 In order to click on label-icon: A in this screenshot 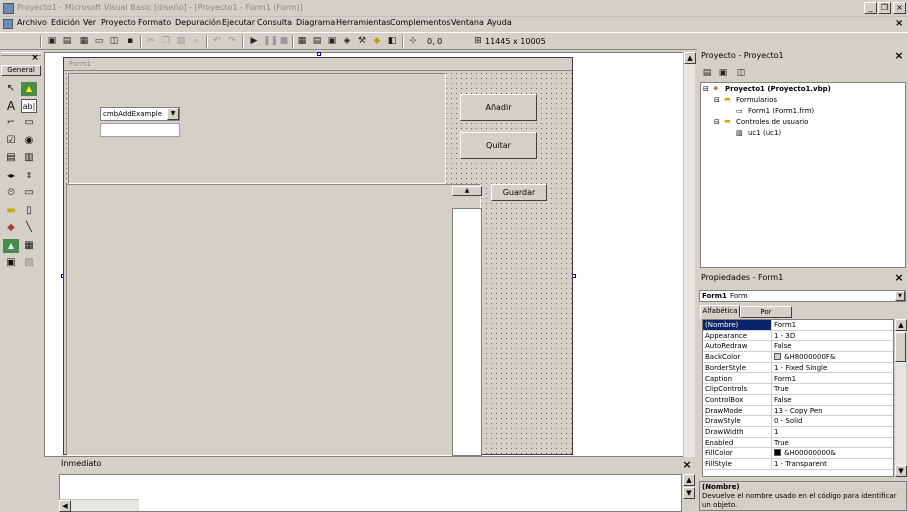, I will do `click(11, 106)`.